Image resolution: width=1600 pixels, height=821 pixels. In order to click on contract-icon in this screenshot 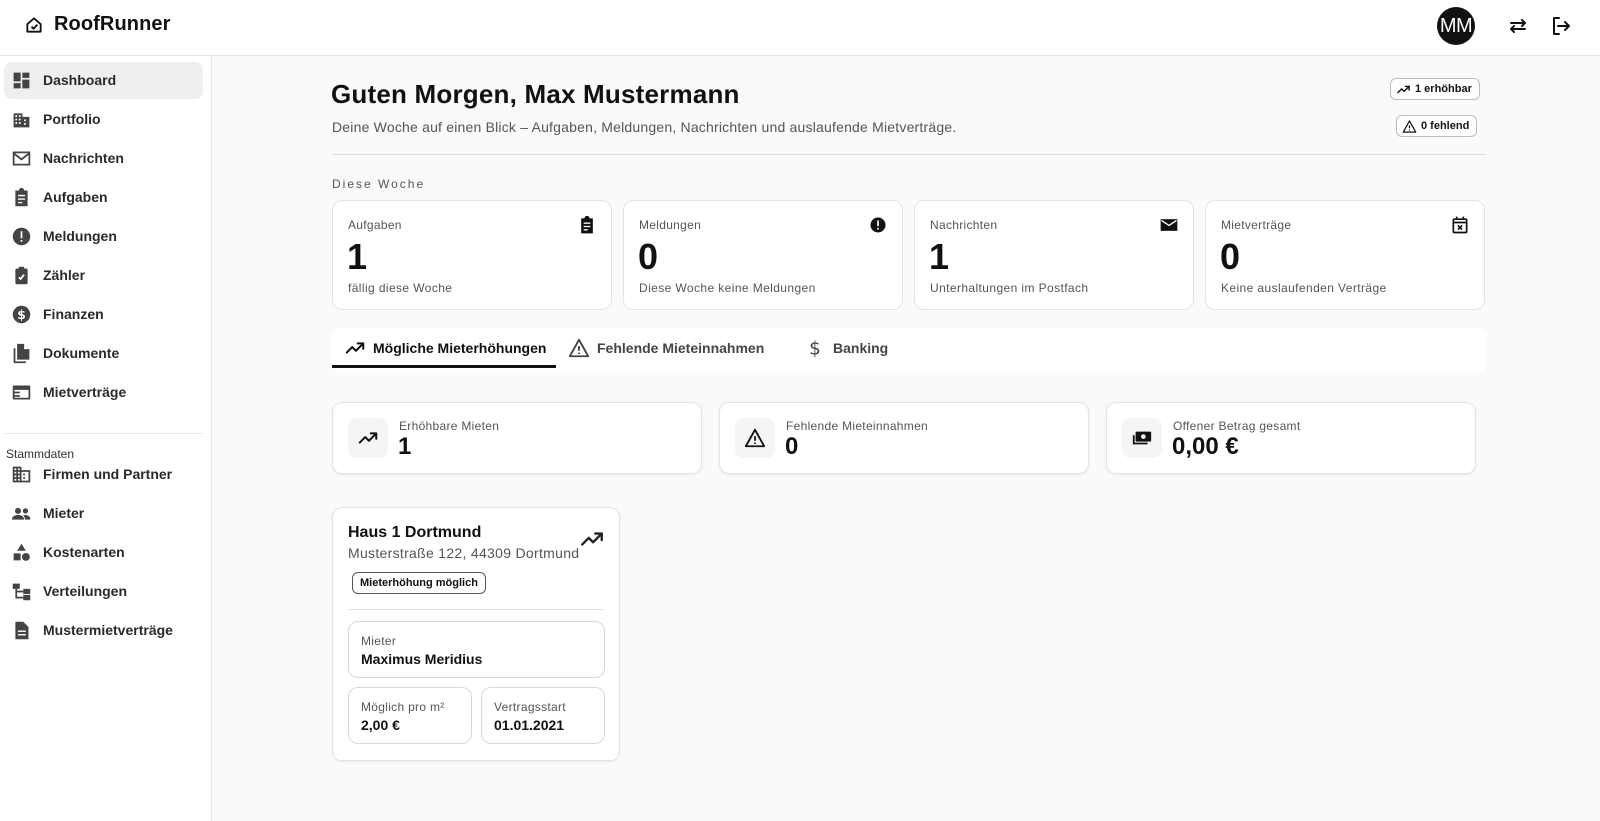, I will do `click(21, 392)`.